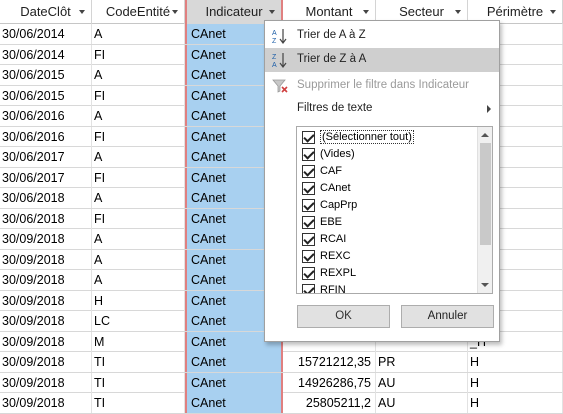  Describe the element at coordinates (338, 273) in the screenshot. I see `filter-value-label: REXPL` at that location.